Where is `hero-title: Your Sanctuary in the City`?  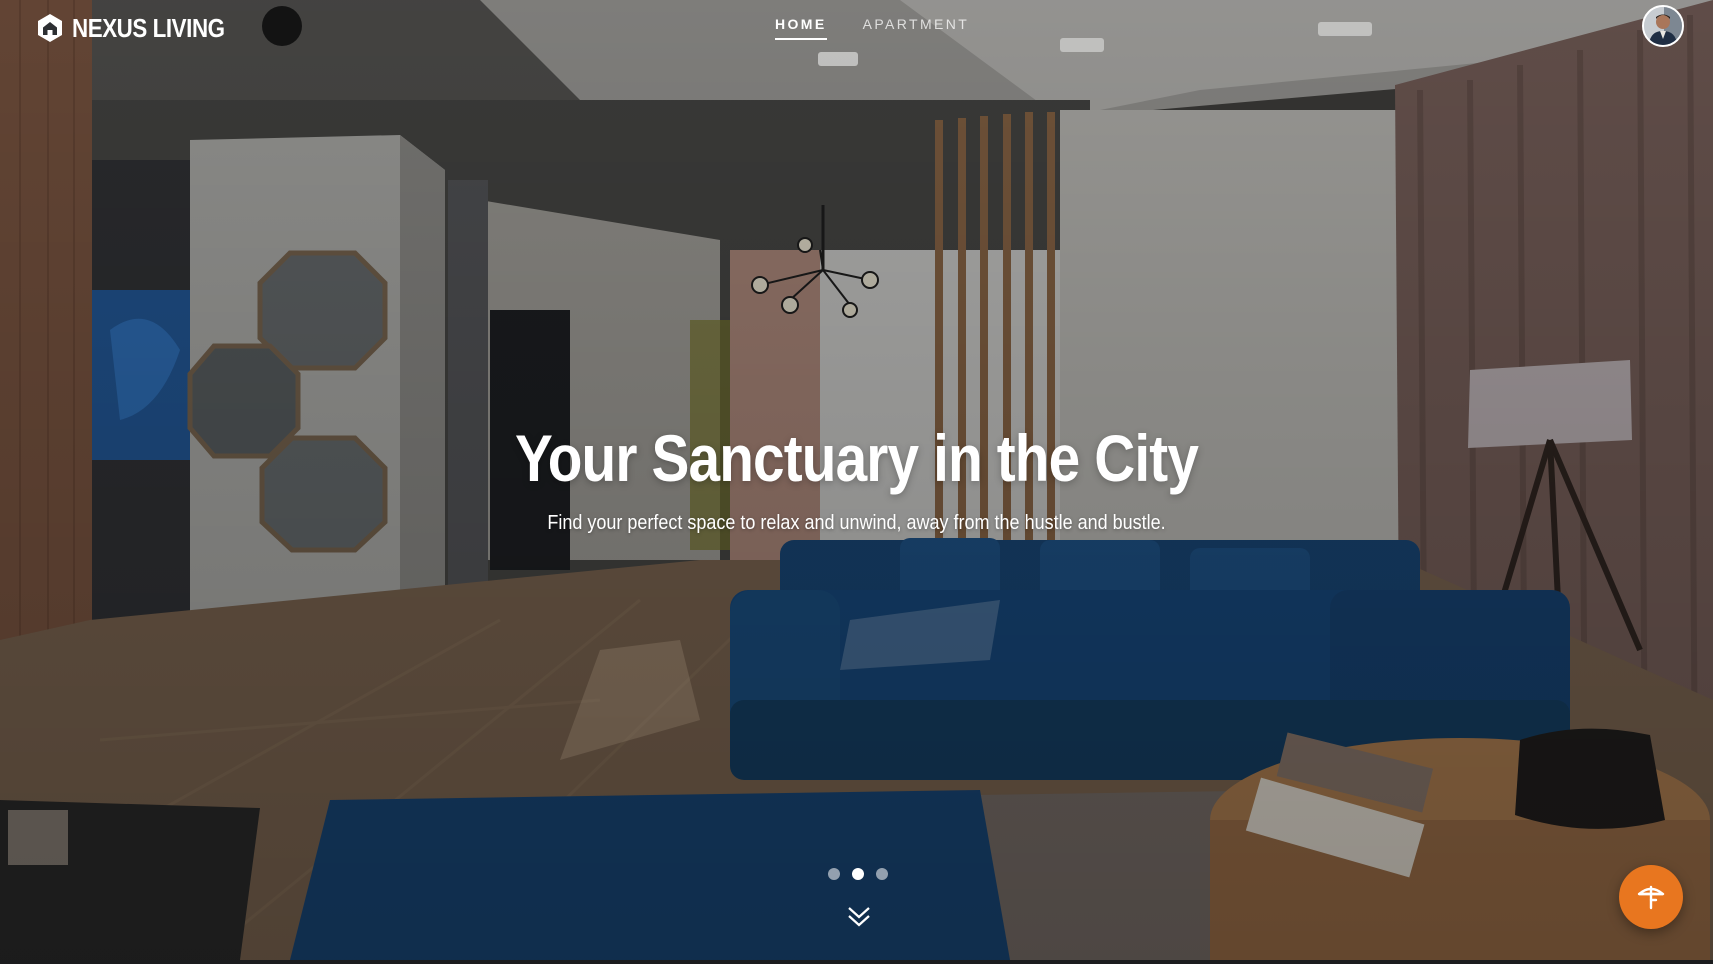 hero-title: Your Sanctuary in the City is located at coordinates (856, 458).